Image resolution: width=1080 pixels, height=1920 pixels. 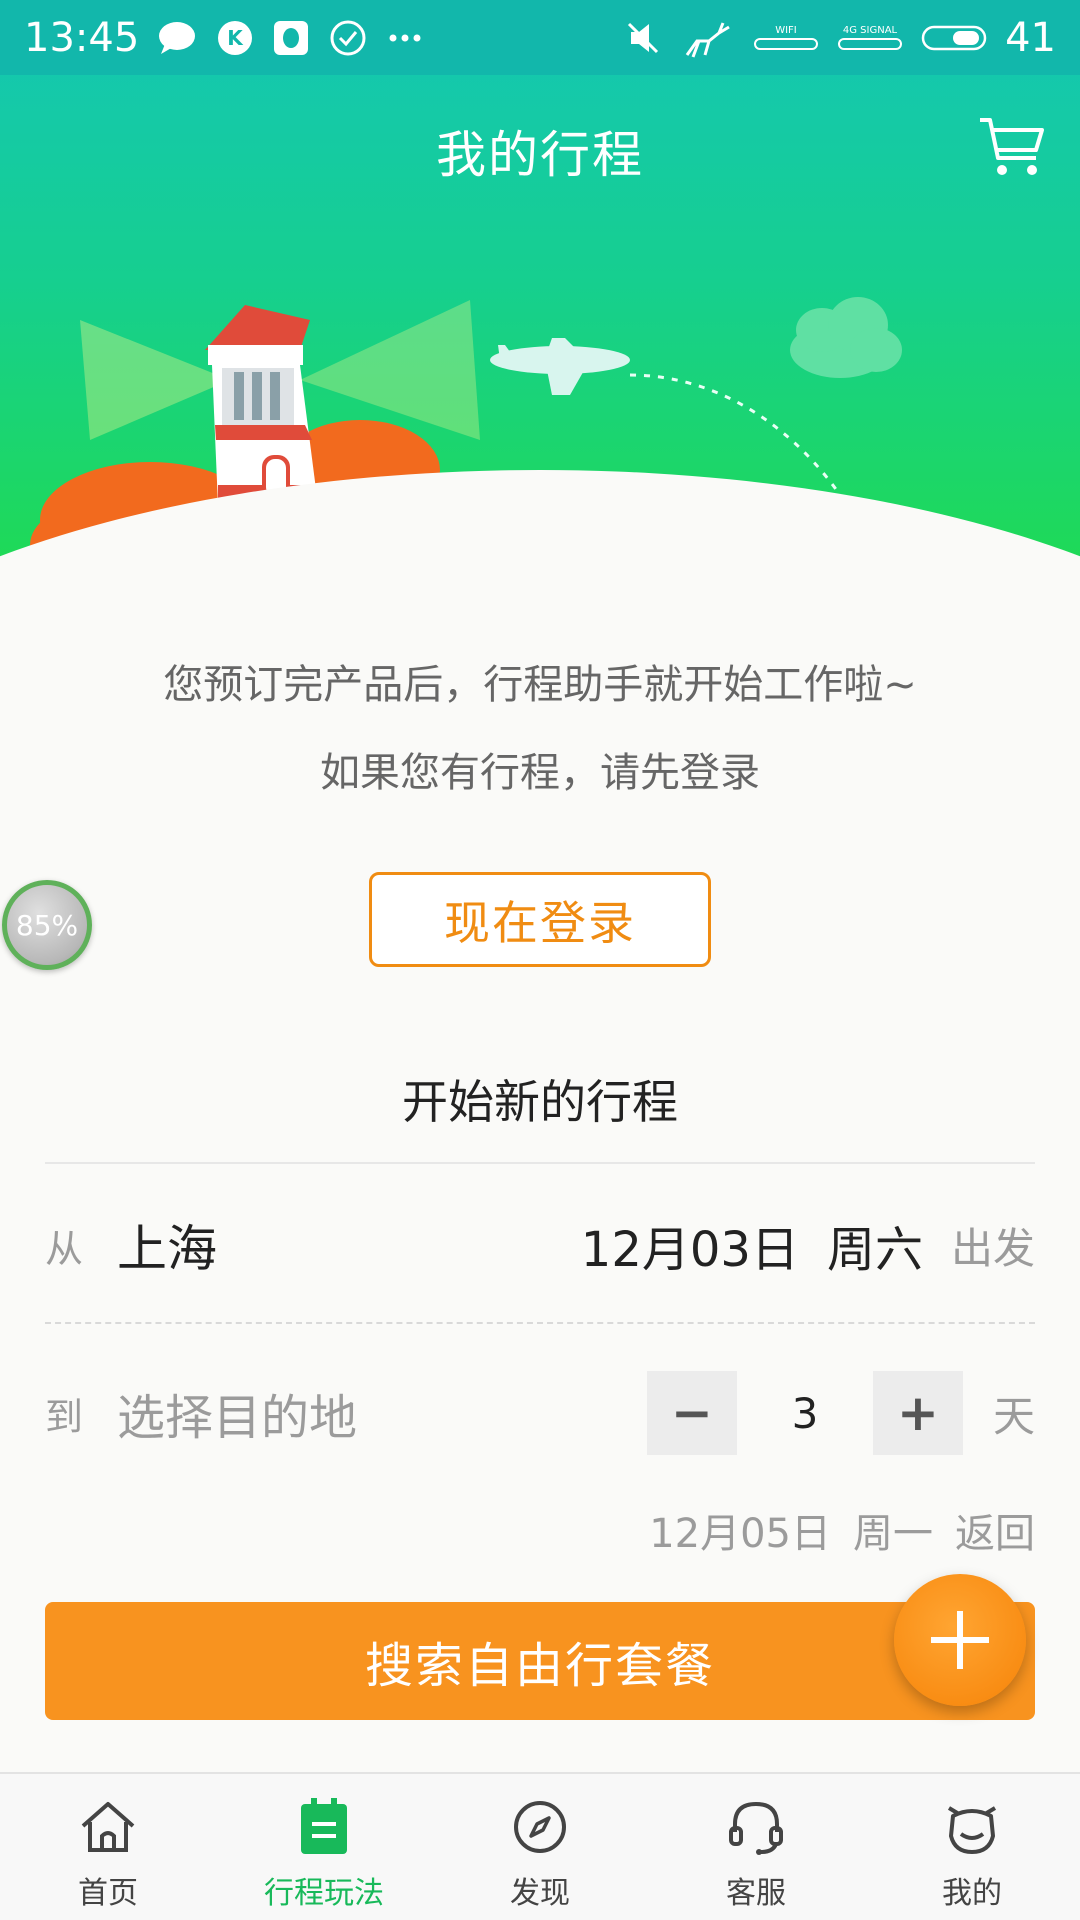 I want to click on chat-bubble-icon, so click(x=177, y=37).